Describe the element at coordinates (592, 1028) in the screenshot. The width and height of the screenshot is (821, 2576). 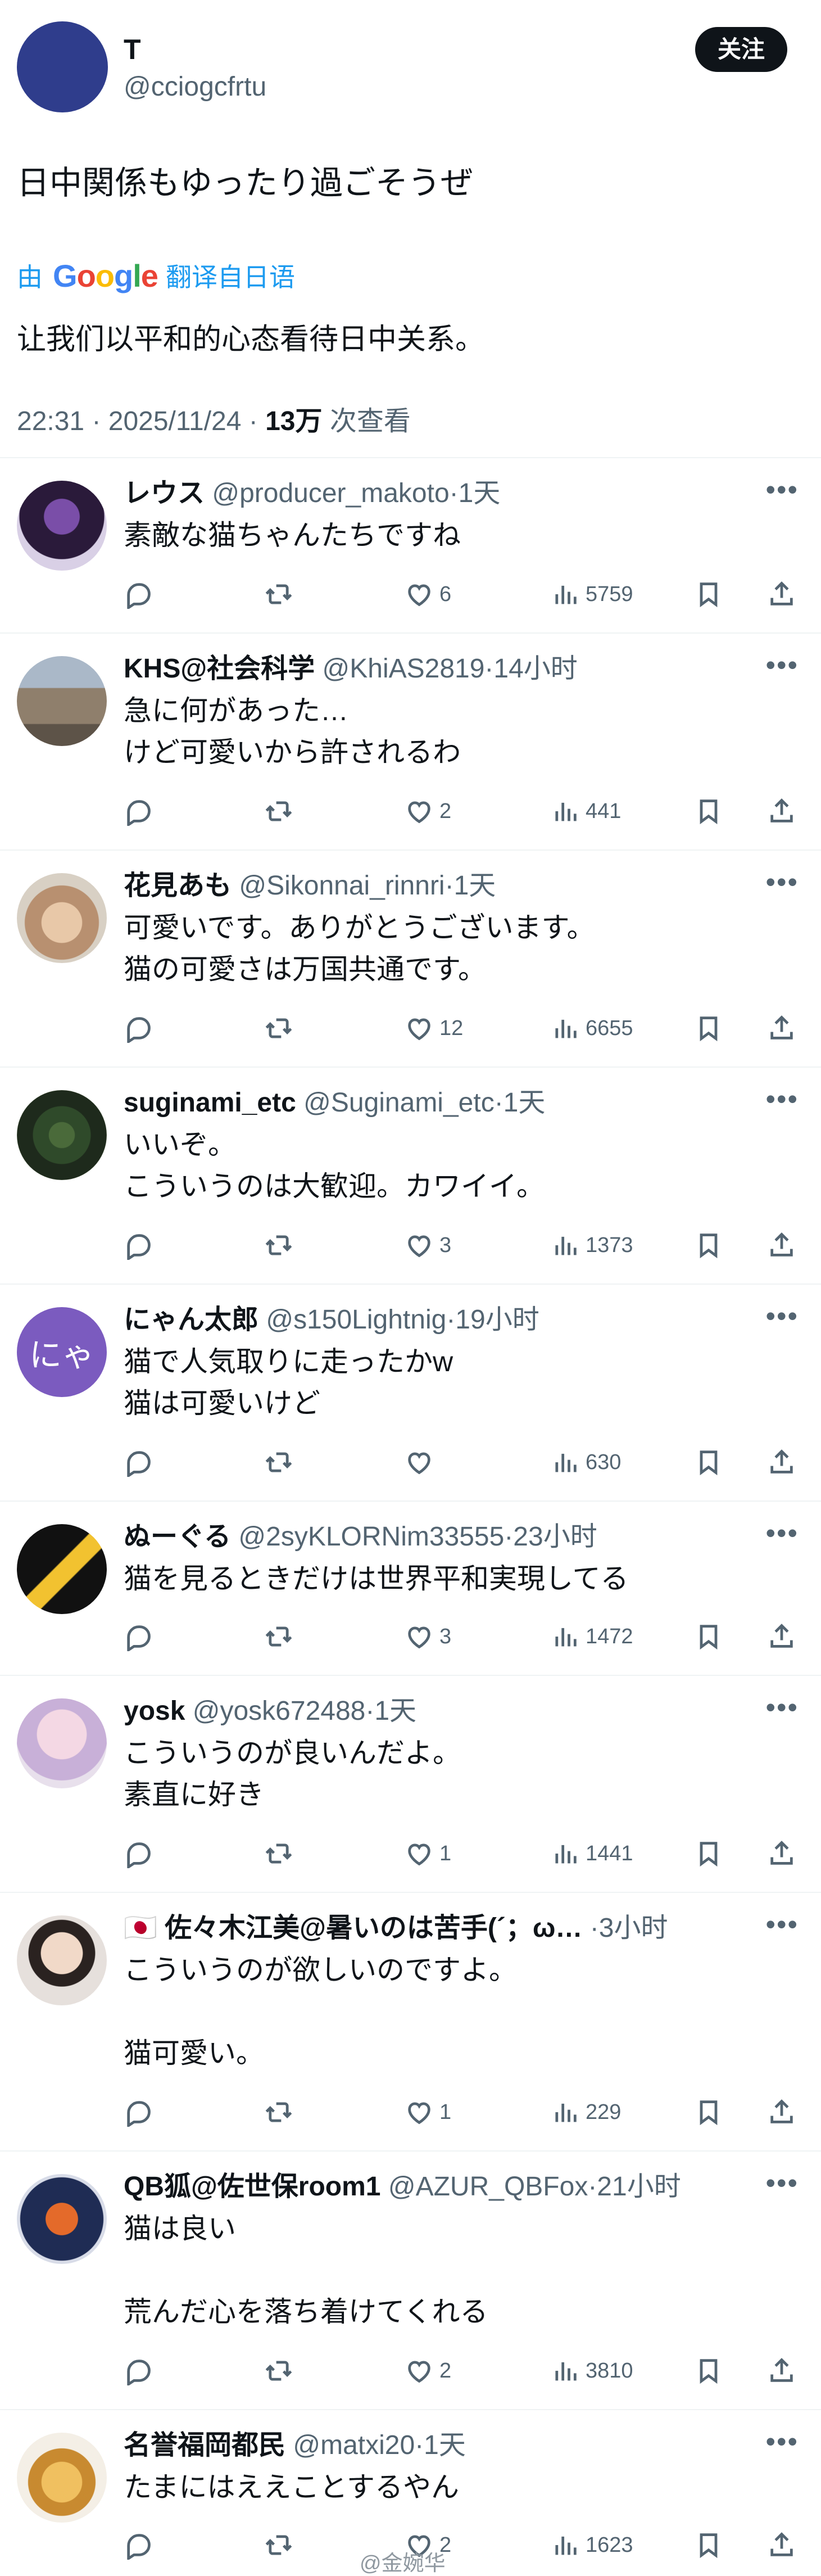
I see `views-button: 6655` at that location.